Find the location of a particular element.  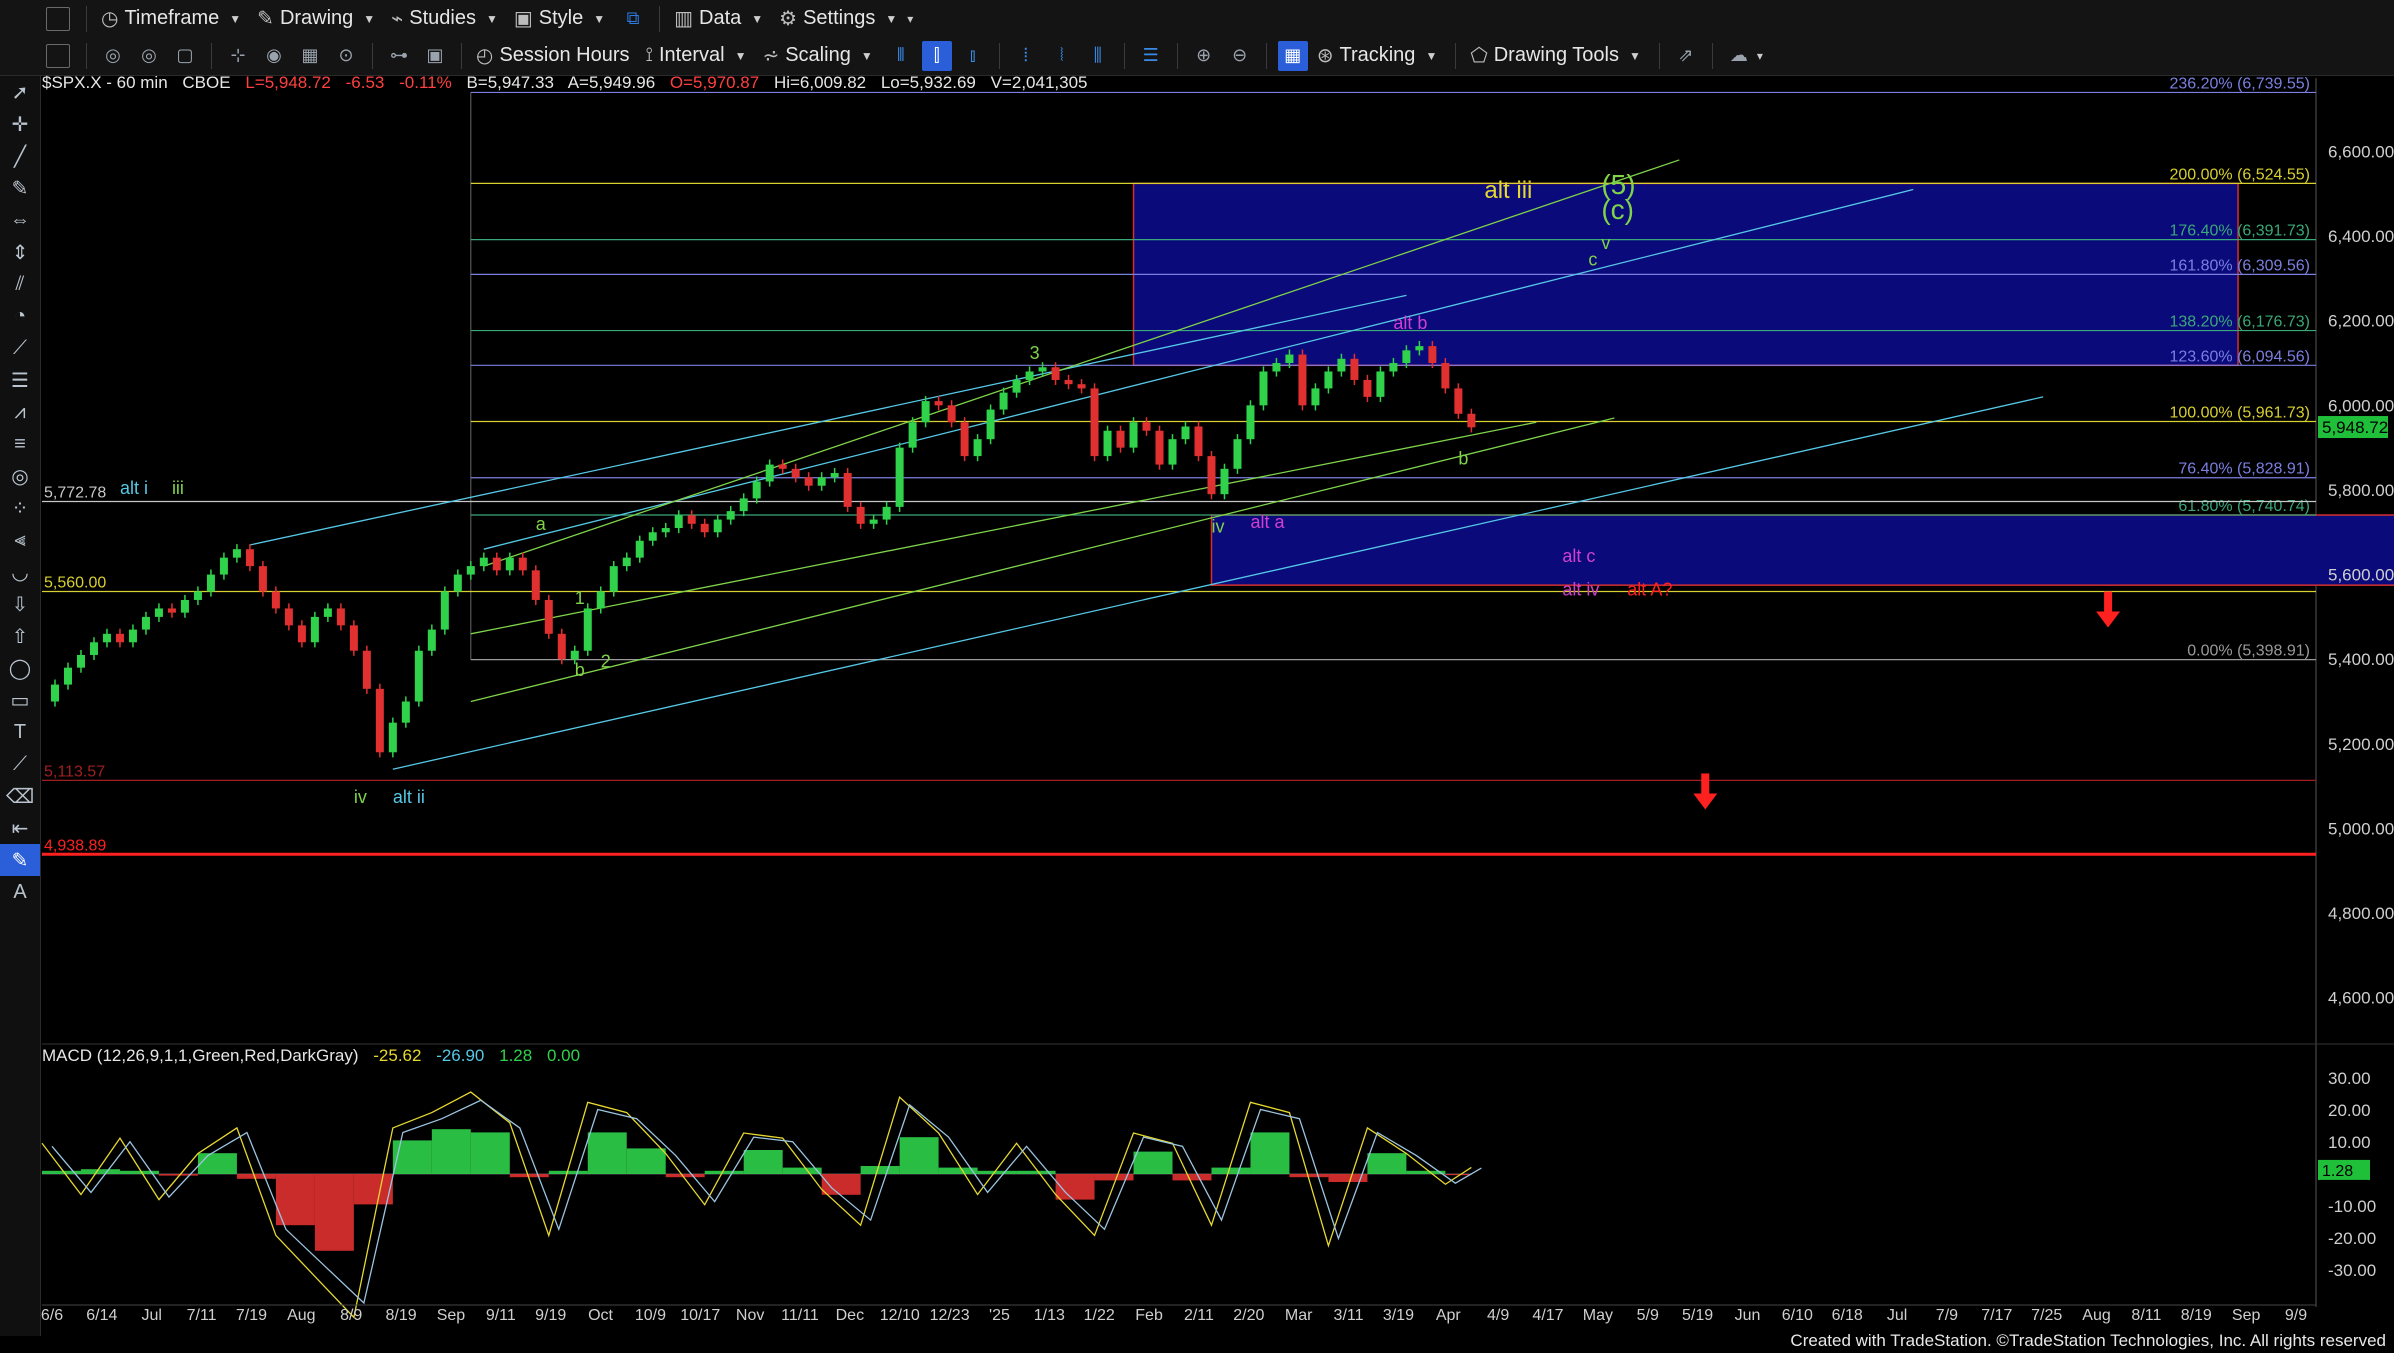

trendline-icon: ╱ is located at coordinates (20, 156).